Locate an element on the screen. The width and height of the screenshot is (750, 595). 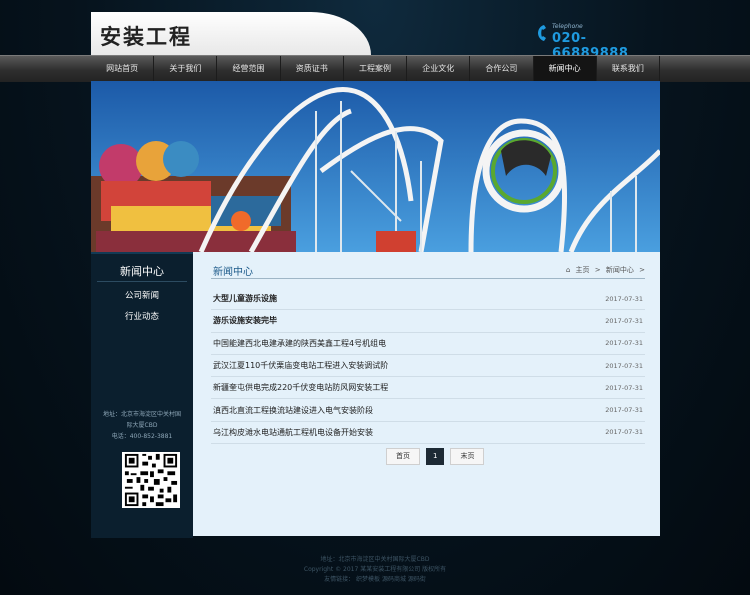
sidebar-title: 新闻中心 is located at coordinates (142, 271).